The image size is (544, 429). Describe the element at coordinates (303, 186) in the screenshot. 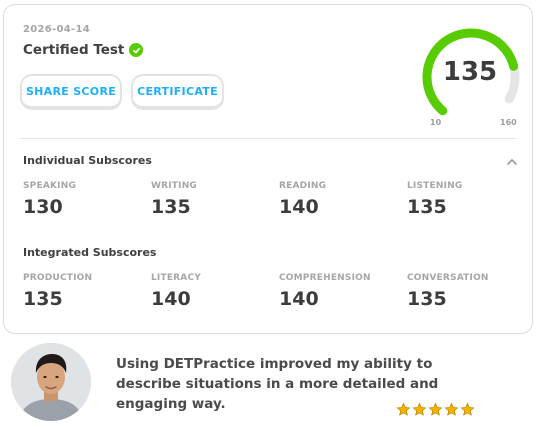

I see `subscore-label: READING` at that location.